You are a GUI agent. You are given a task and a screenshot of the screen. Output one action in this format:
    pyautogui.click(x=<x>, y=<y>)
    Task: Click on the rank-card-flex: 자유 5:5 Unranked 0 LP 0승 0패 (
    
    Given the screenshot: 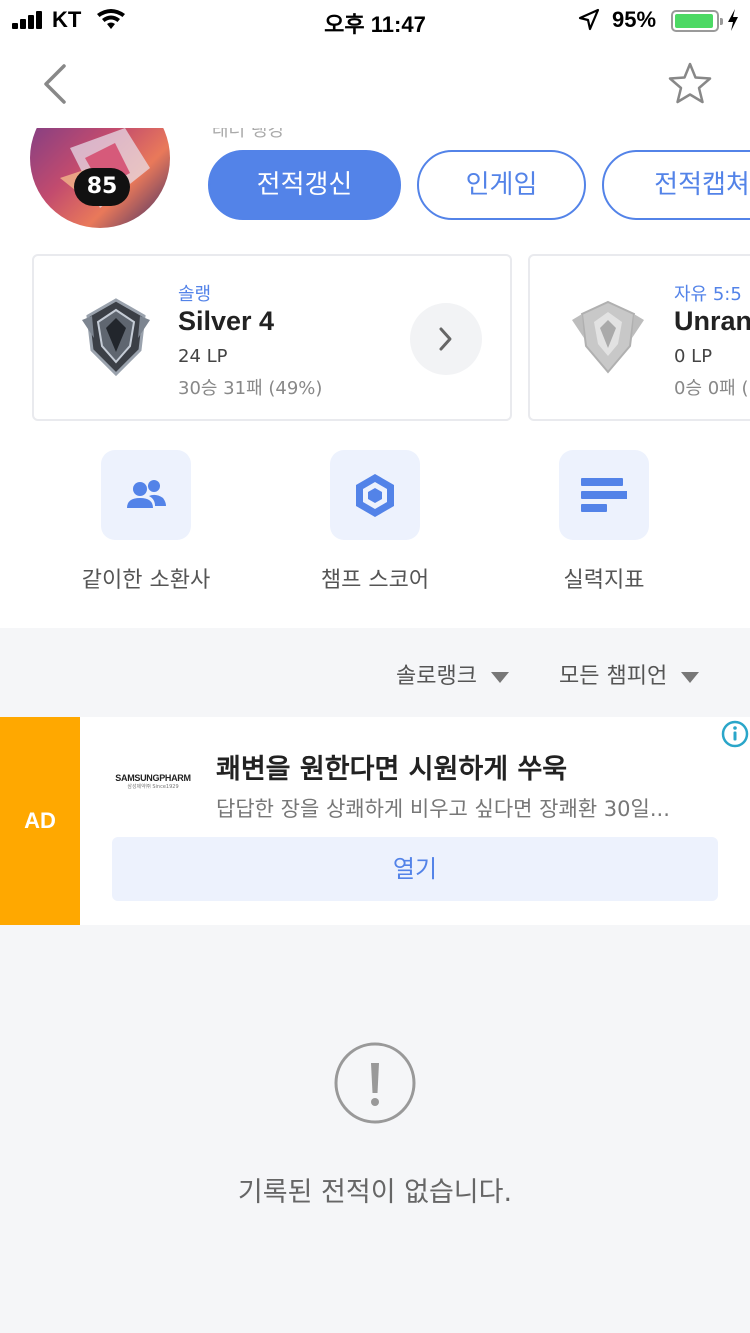 What is the action you would take?
    pyautogui.click(x=639, y=337)
    